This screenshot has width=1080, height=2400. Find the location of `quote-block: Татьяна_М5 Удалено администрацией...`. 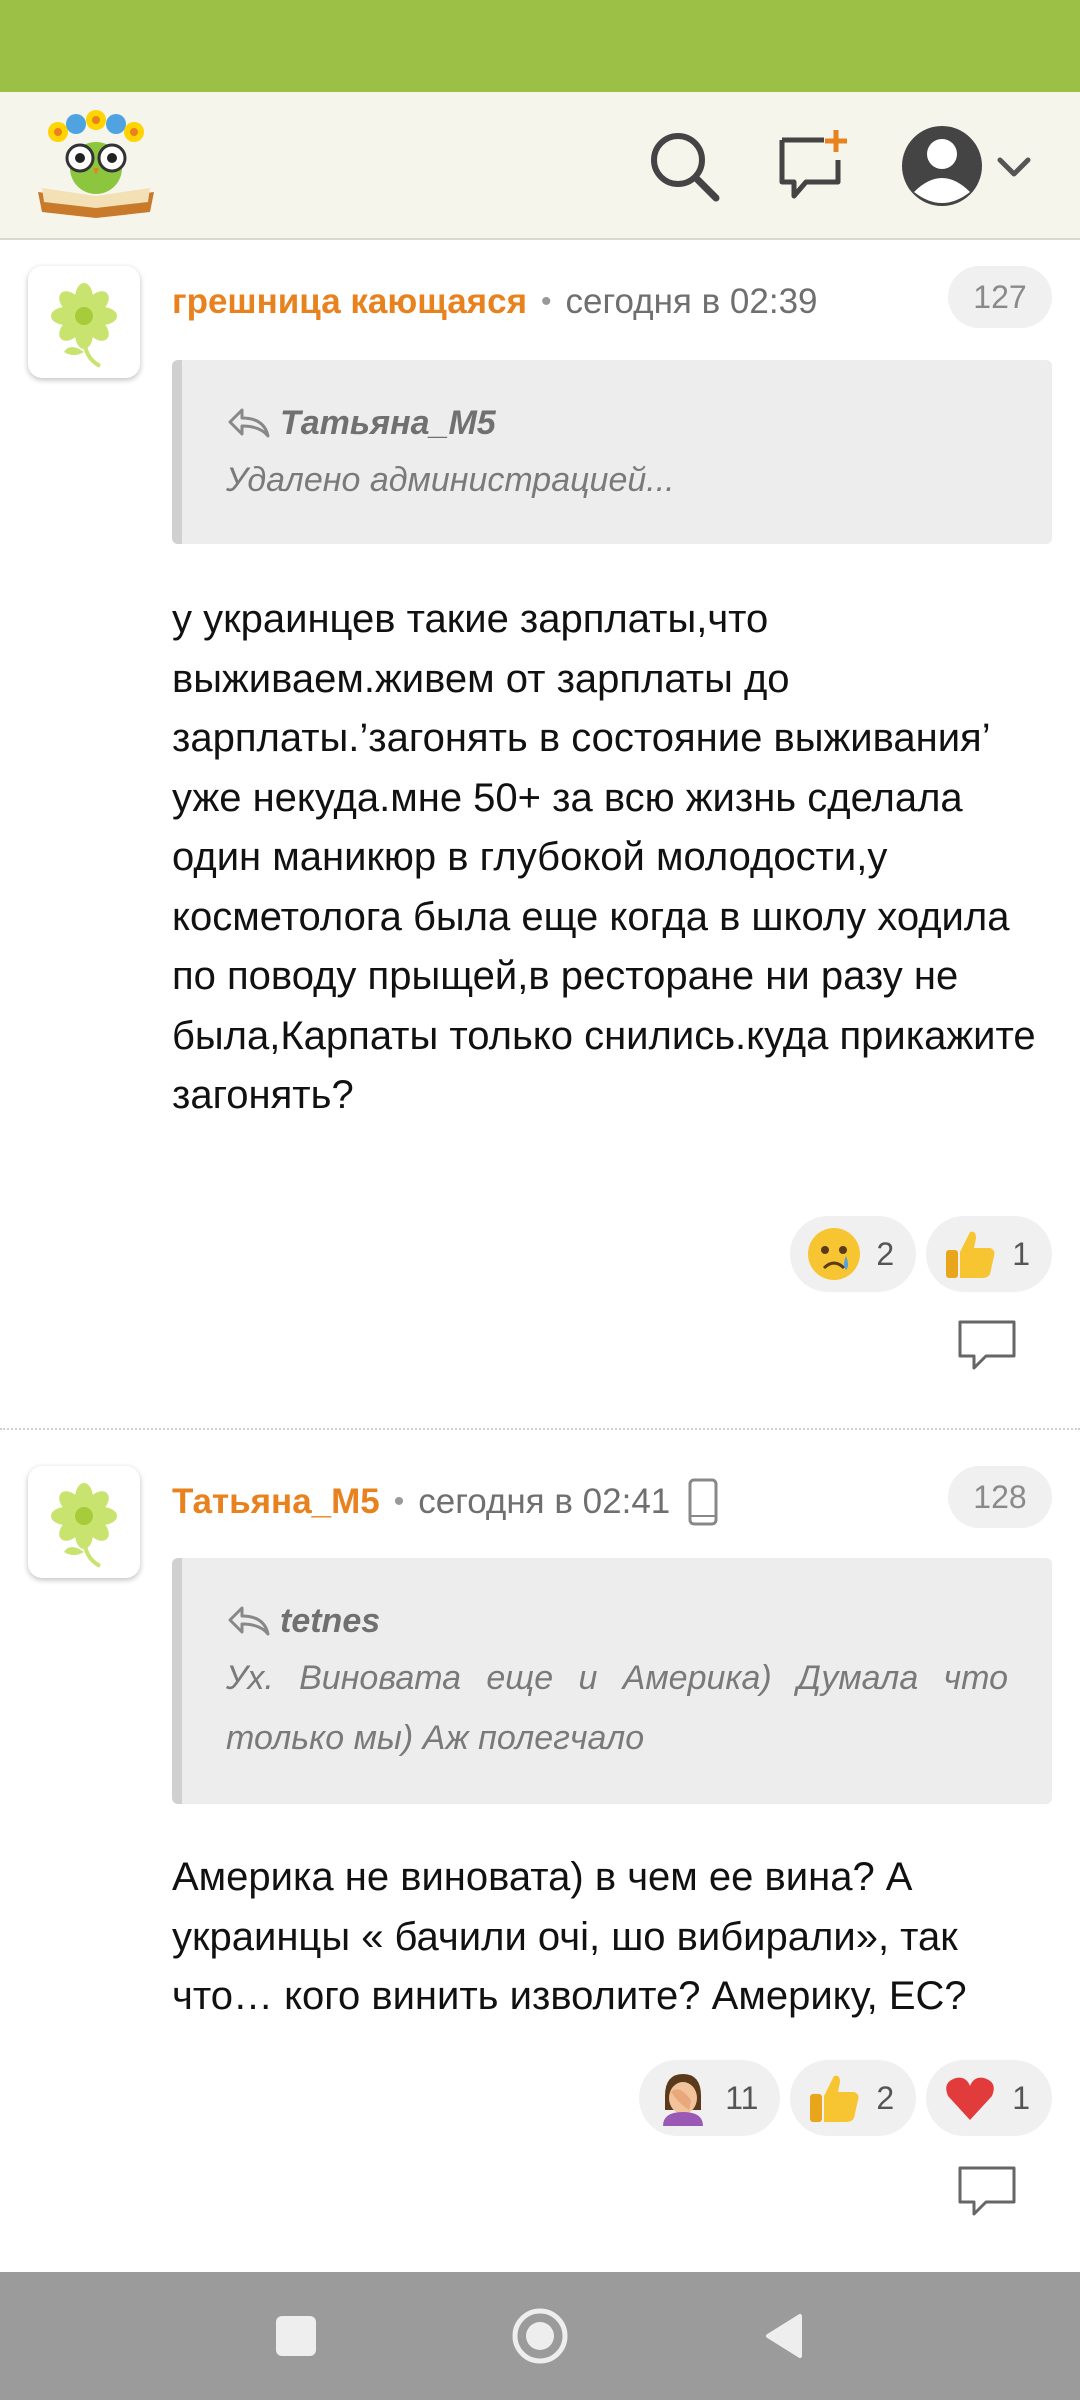

quote-block: Татьяна_М5 Удалено администрацией... is located at coordinates (612, 452).